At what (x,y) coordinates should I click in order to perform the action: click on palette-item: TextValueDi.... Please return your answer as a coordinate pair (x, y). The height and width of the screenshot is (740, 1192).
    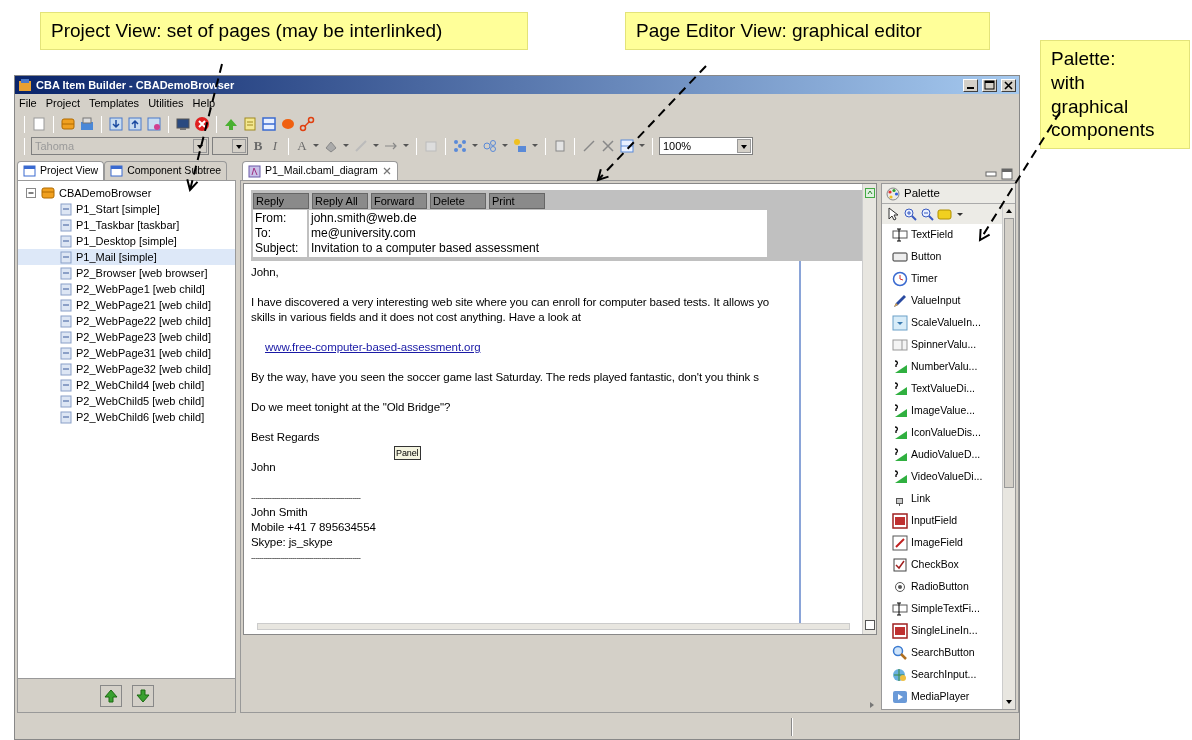
    Looking at the image, I should click on (942, 389).